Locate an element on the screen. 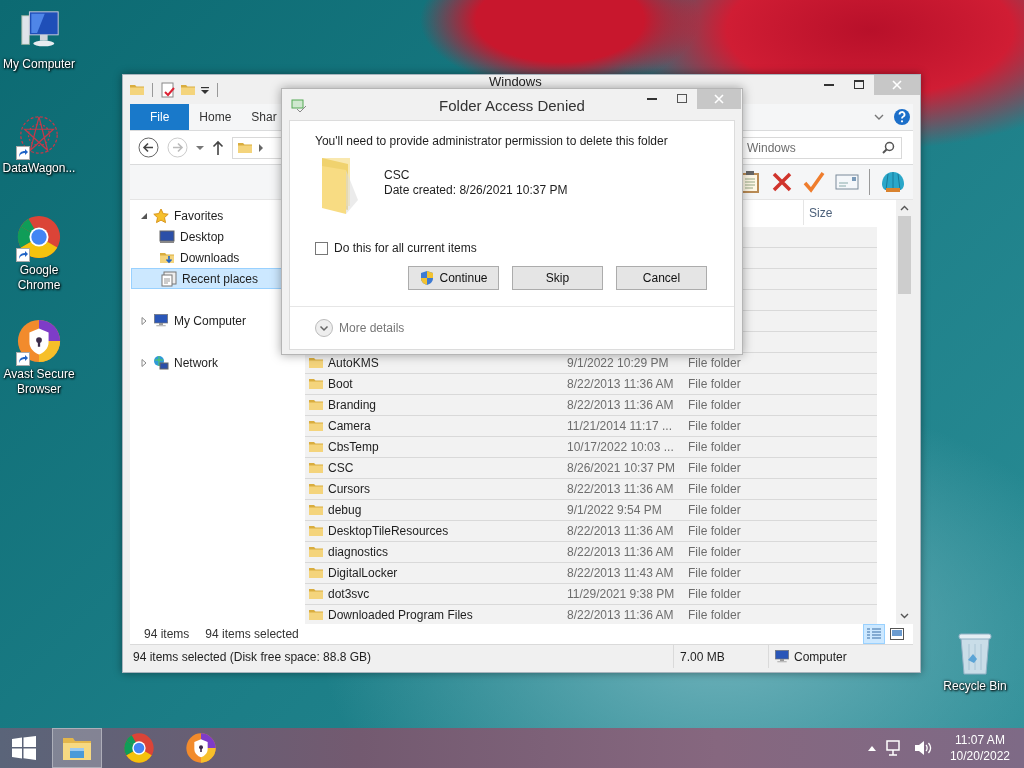 The height and width of the screenshot is (768, 1024). nav-item: Downloads is located at coordinates (210, 257).